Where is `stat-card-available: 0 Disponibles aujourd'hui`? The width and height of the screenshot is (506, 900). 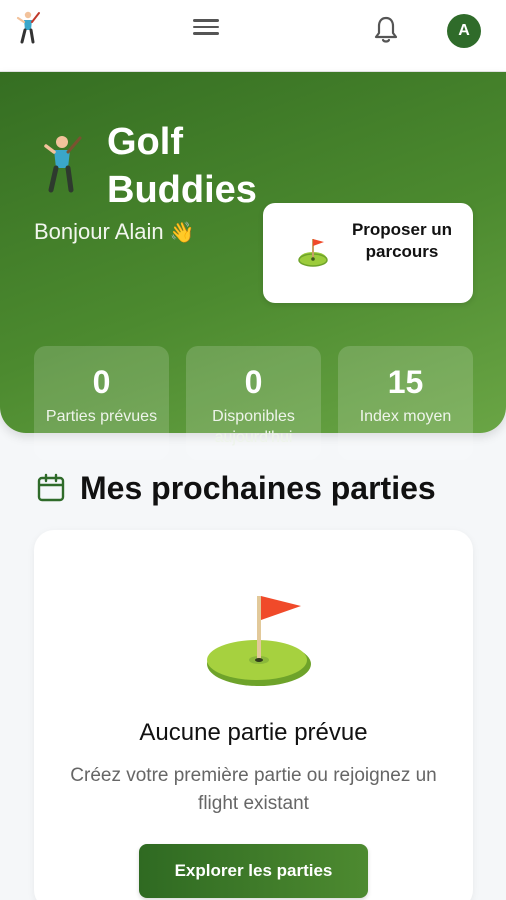 stat-card-available: 0 Disponibles aujourd'hui is located at coordinates (253, 403).